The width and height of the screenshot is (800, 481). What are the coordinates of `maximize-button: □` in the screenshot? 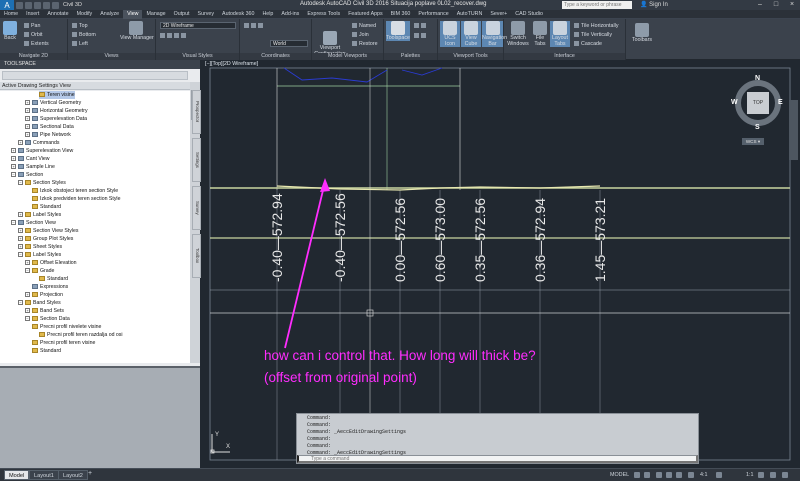 It's located at (776, 5).